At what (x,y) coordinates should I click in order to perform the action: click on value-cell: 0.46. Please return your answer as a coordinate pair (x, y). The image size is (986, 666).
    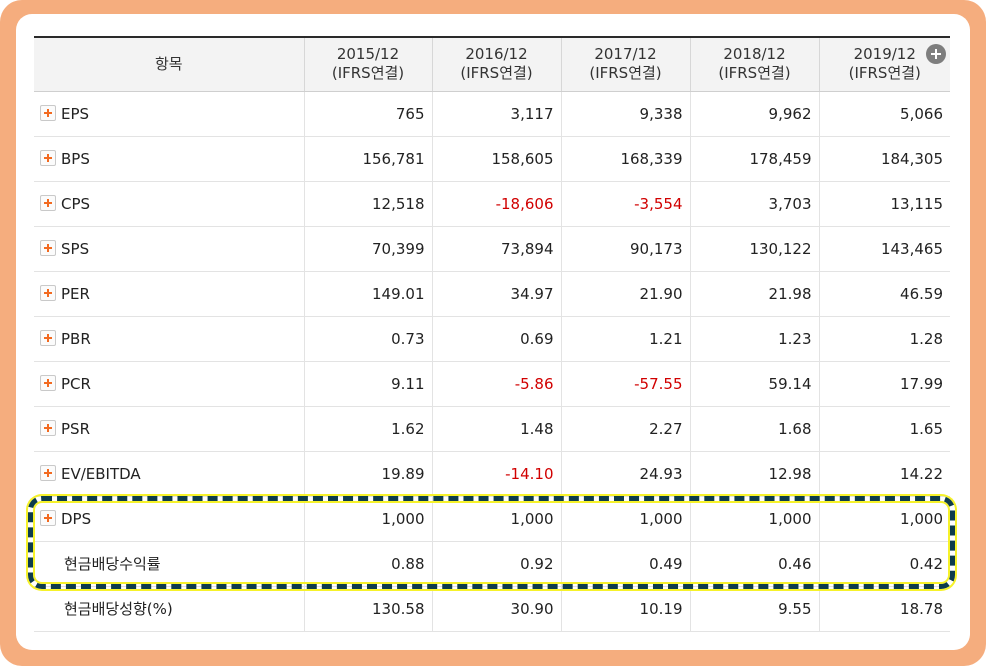
    Looking at the image, I should click on (754, 564).